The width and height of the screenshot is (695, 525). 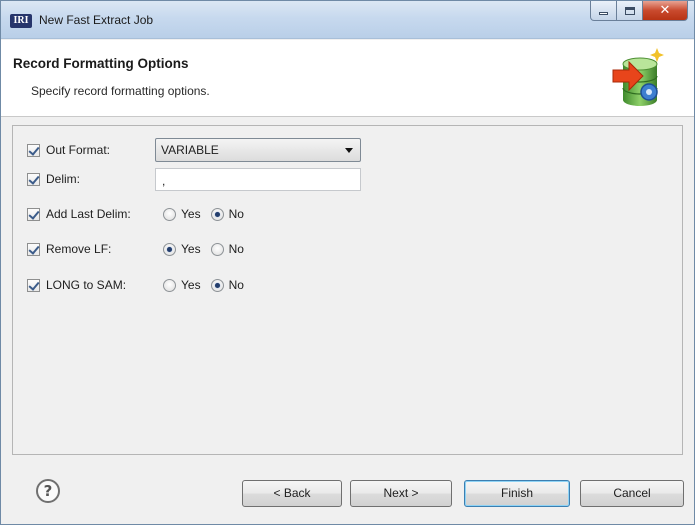 What do you see at coordinates (401, 493) in the screenshot?
I see `next-button: Next >` at bounding box center [401, 493].